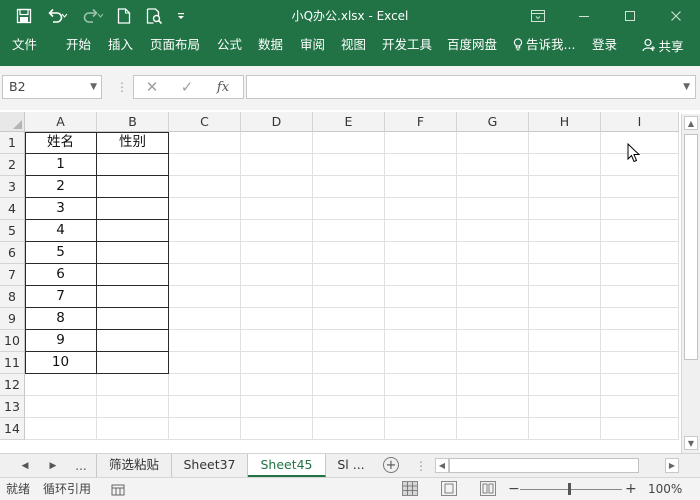  What do you see at coordinates (57, 16) in the screenshot?
I see `undo-icon` at bounding box center [57, 16].